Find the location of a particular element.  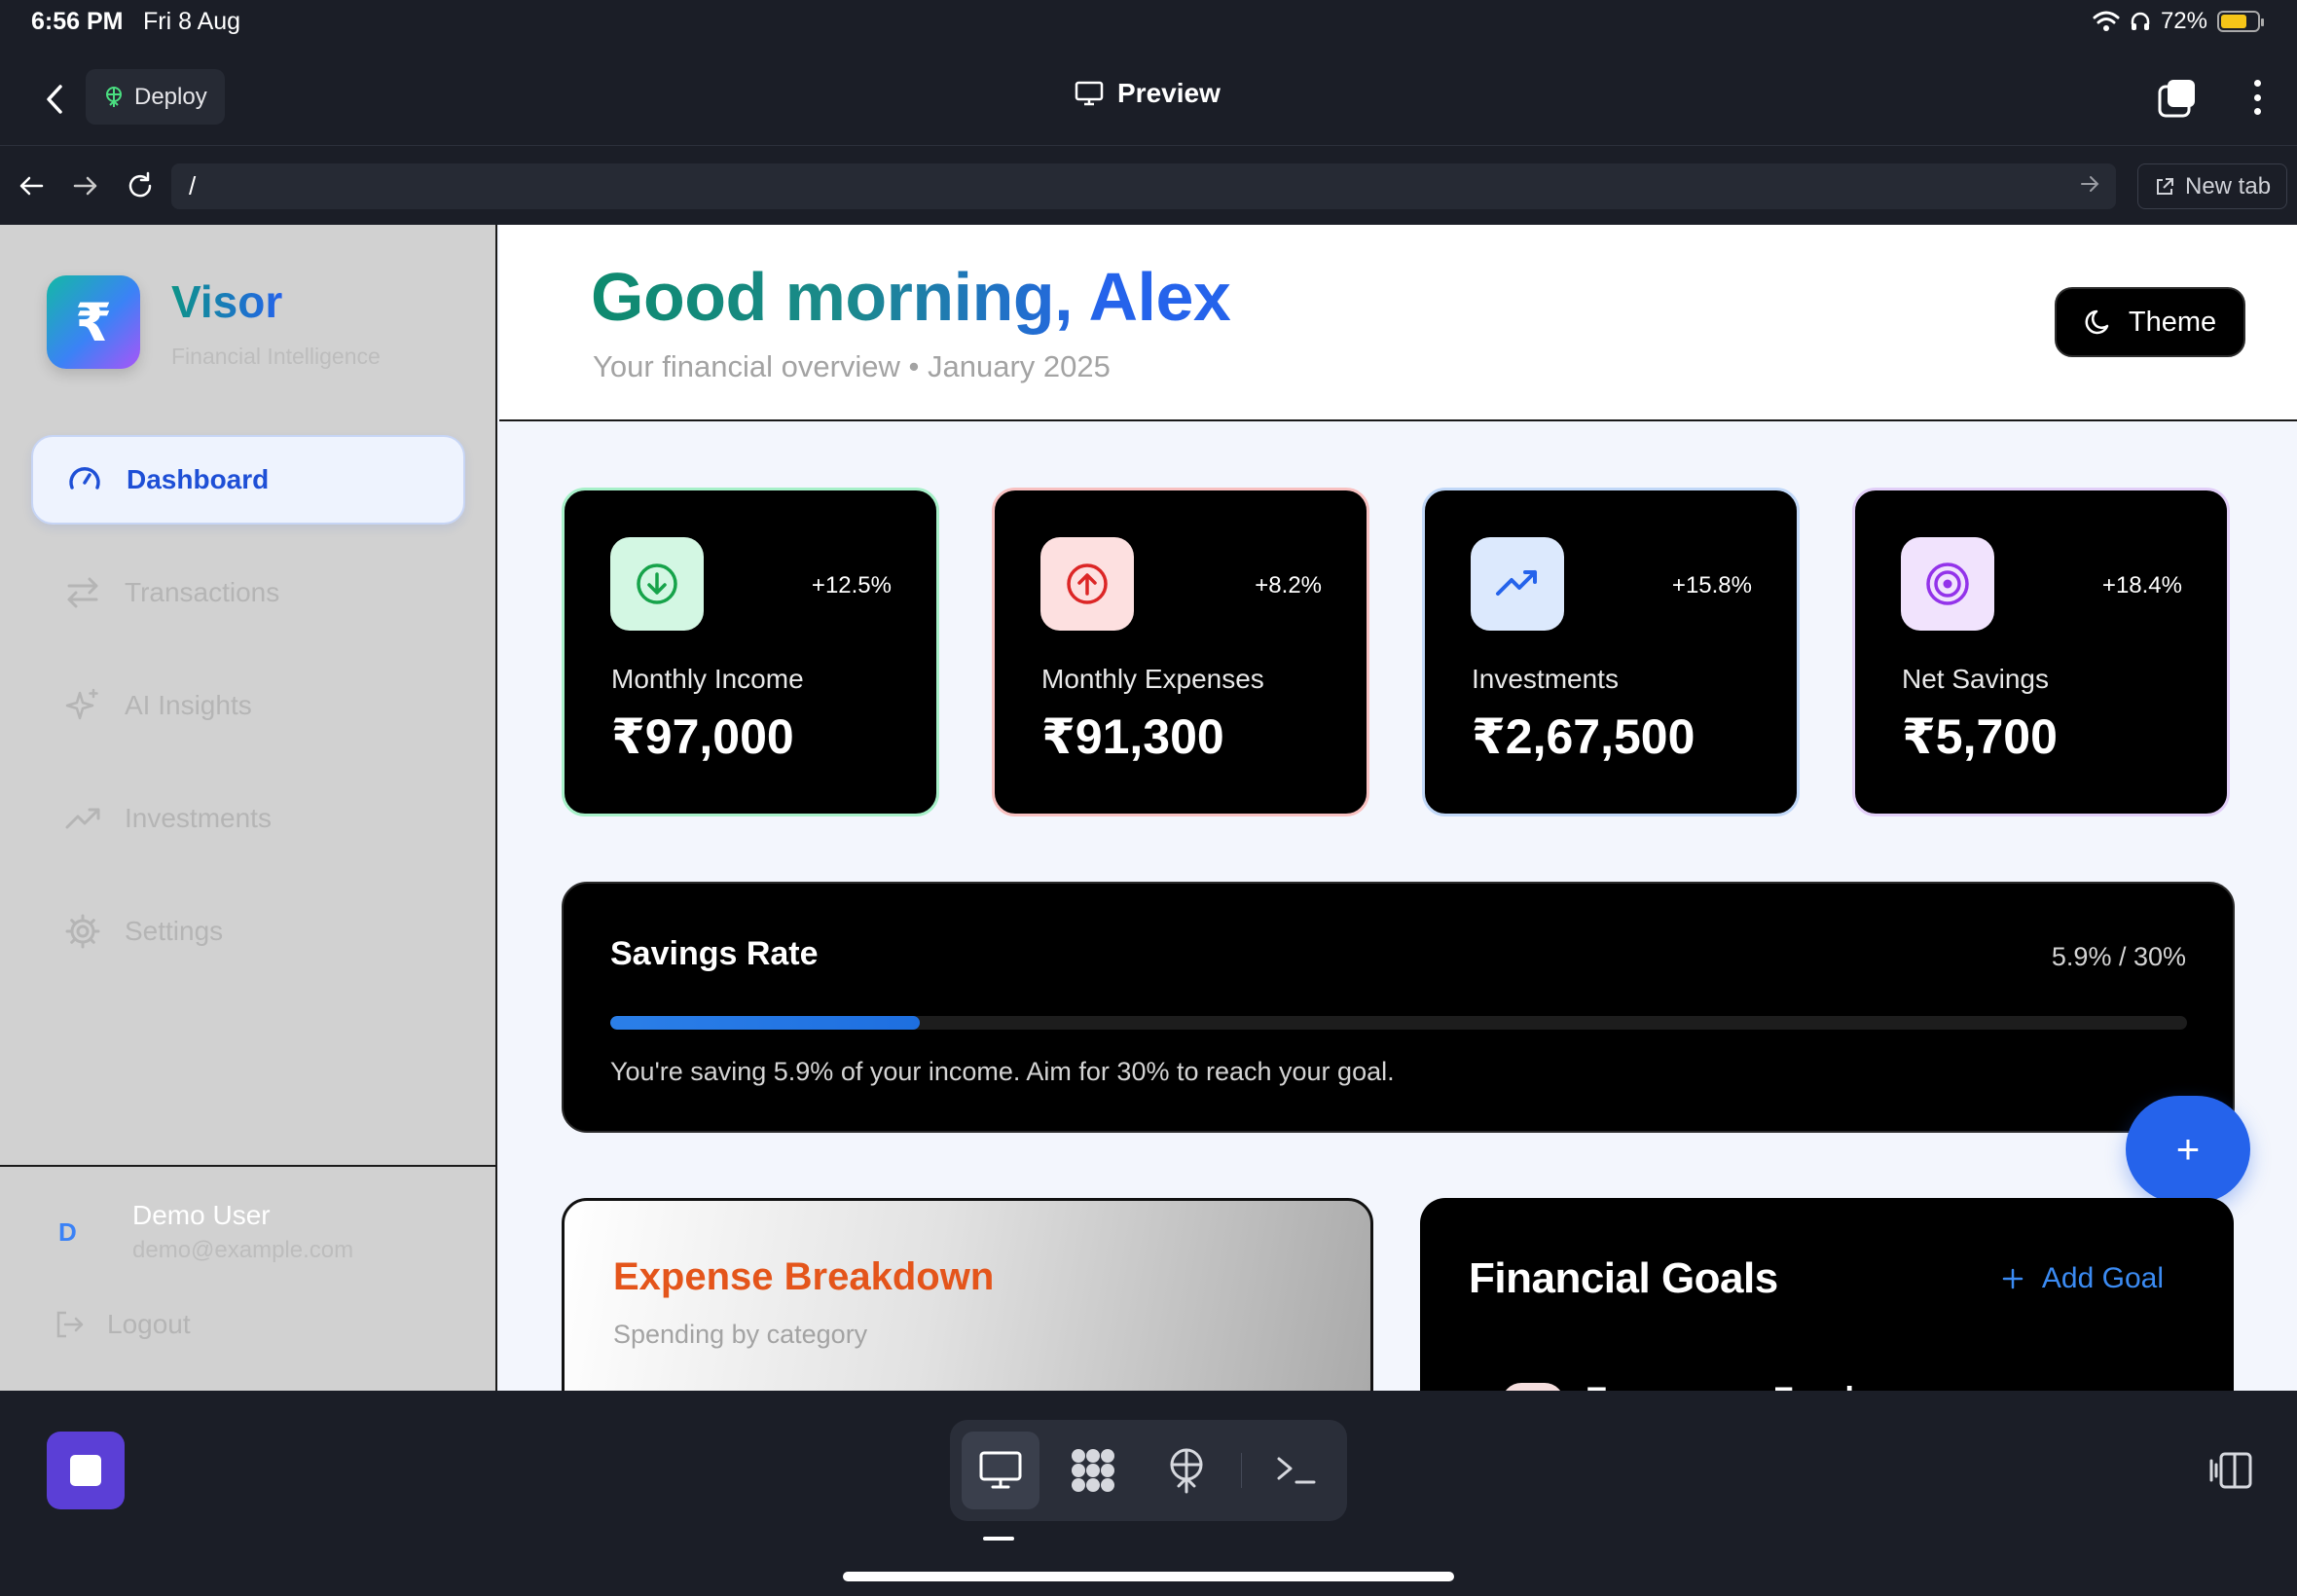

add-fab-button: + is located at coordinates (2188, 1149).